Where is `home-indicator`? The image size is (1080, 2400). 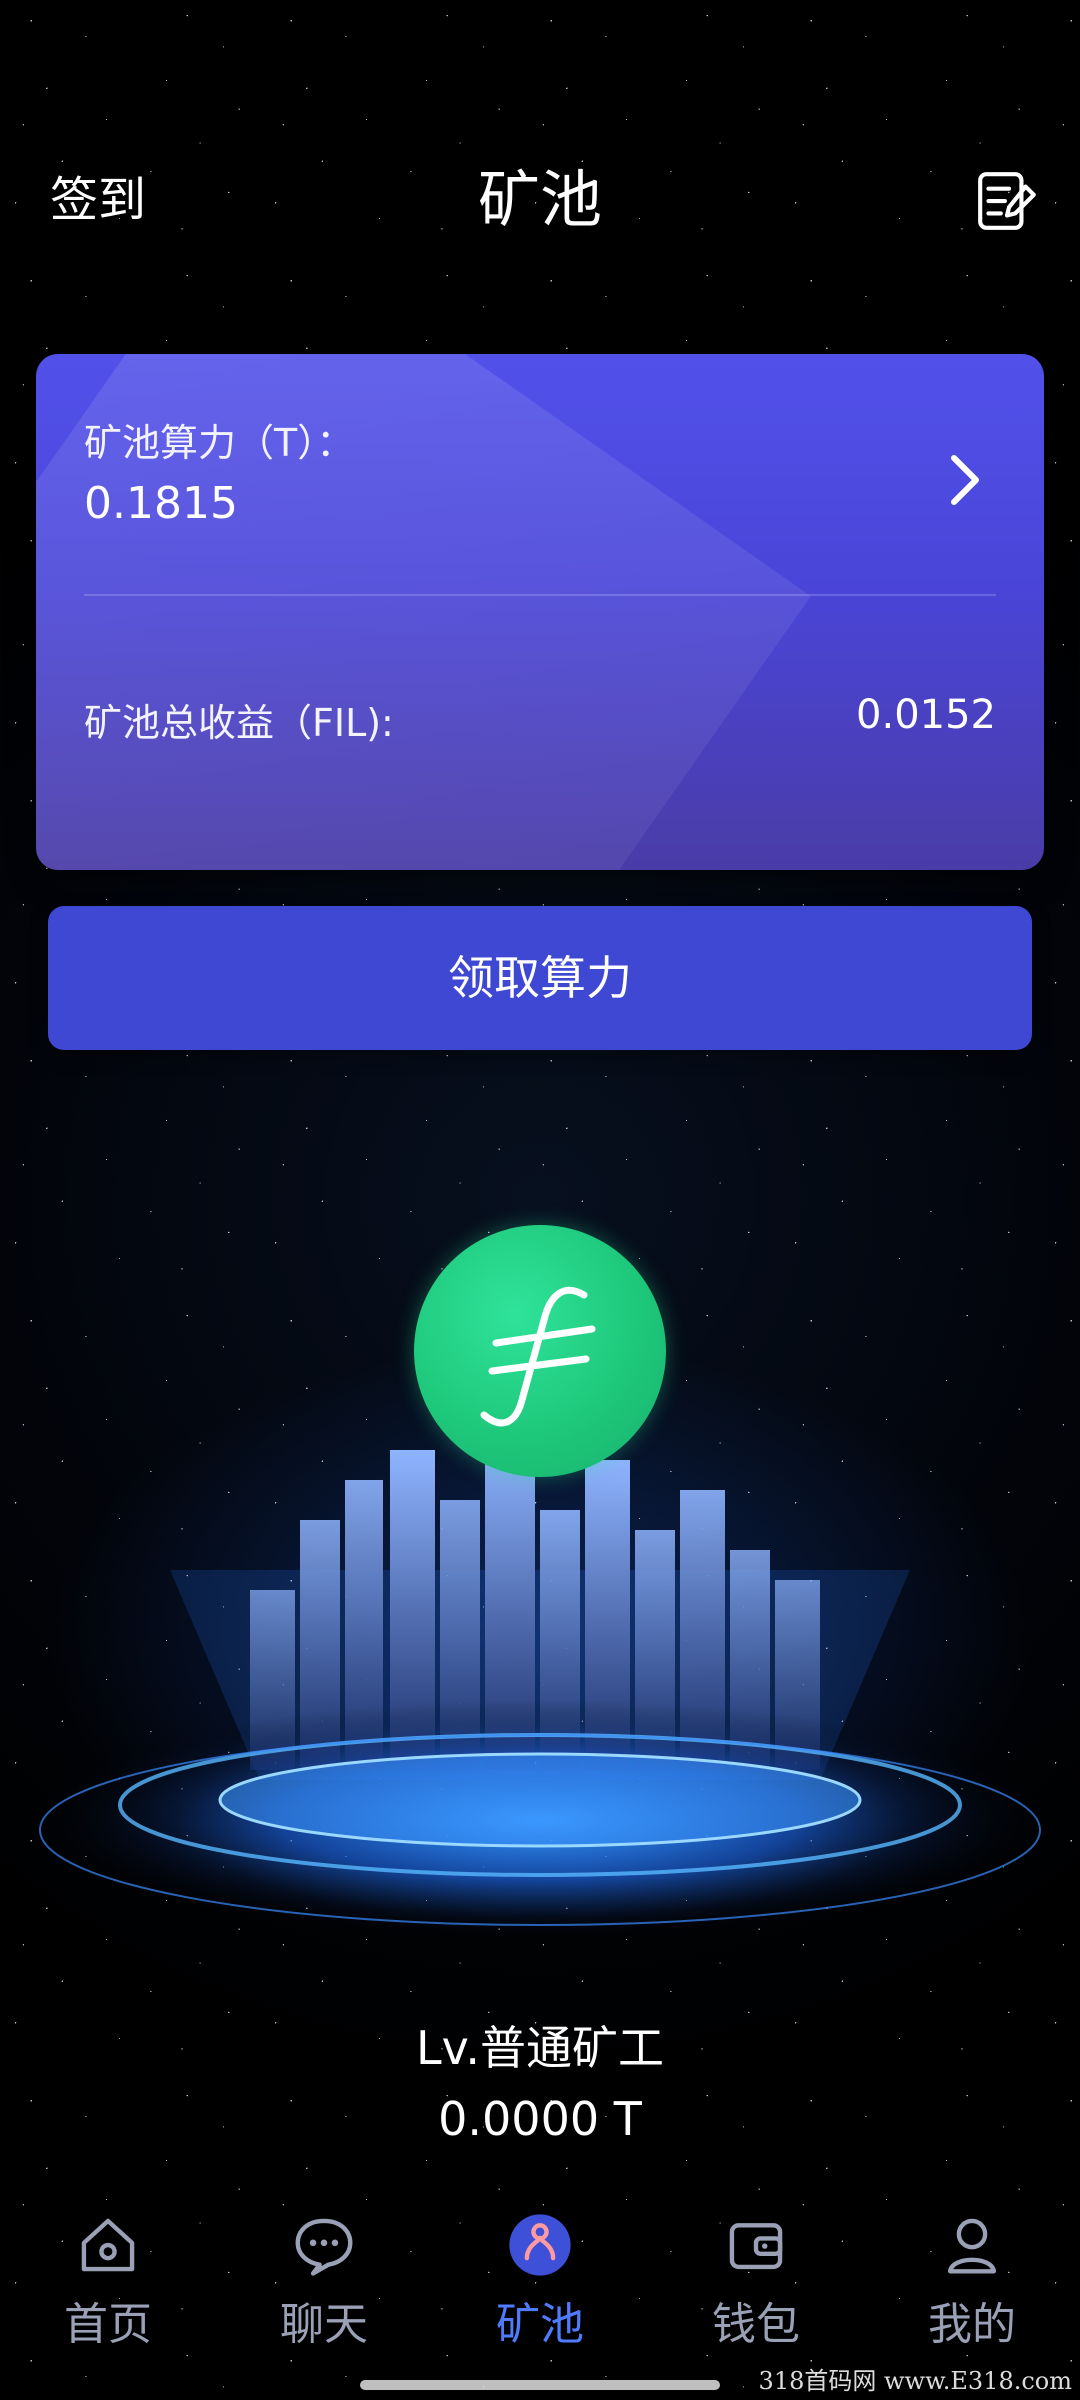
home-indicator is located at coordinates (540, 2385).